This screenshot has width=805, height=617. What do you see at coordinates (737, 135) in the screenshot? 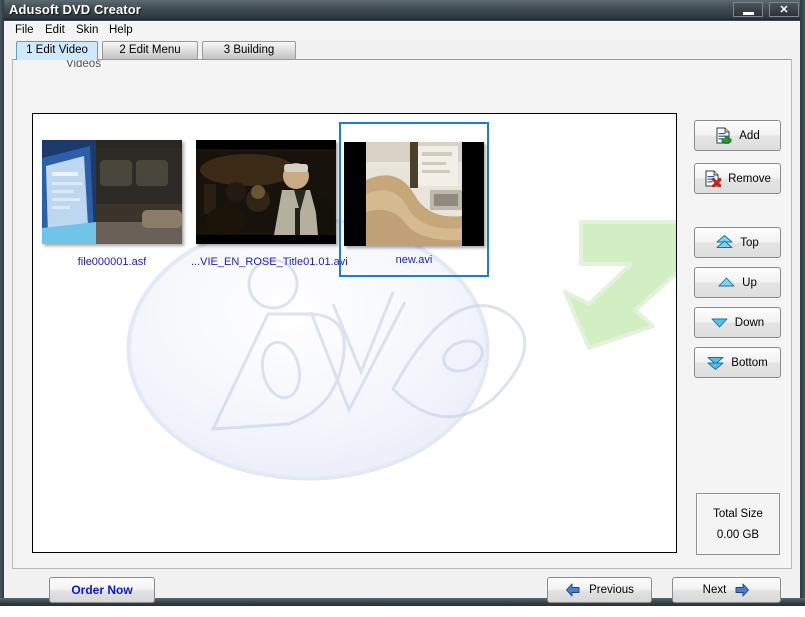
I see `add-button: Add` at bounding box center [737, 135].